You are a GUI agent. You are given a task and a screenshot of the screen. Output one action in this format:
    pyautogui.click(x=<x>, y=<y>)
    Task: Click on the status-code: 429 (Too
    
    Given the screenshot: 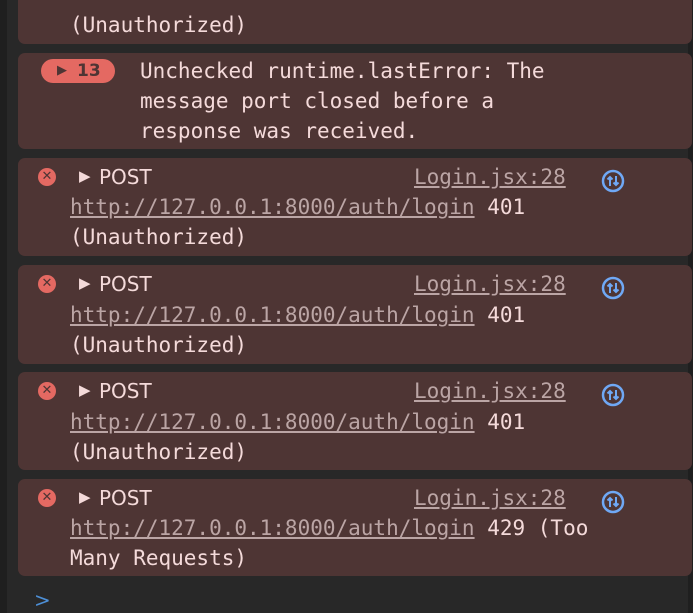 What is the action you would take?
    pyautogui.click(x=531, y=528)
    